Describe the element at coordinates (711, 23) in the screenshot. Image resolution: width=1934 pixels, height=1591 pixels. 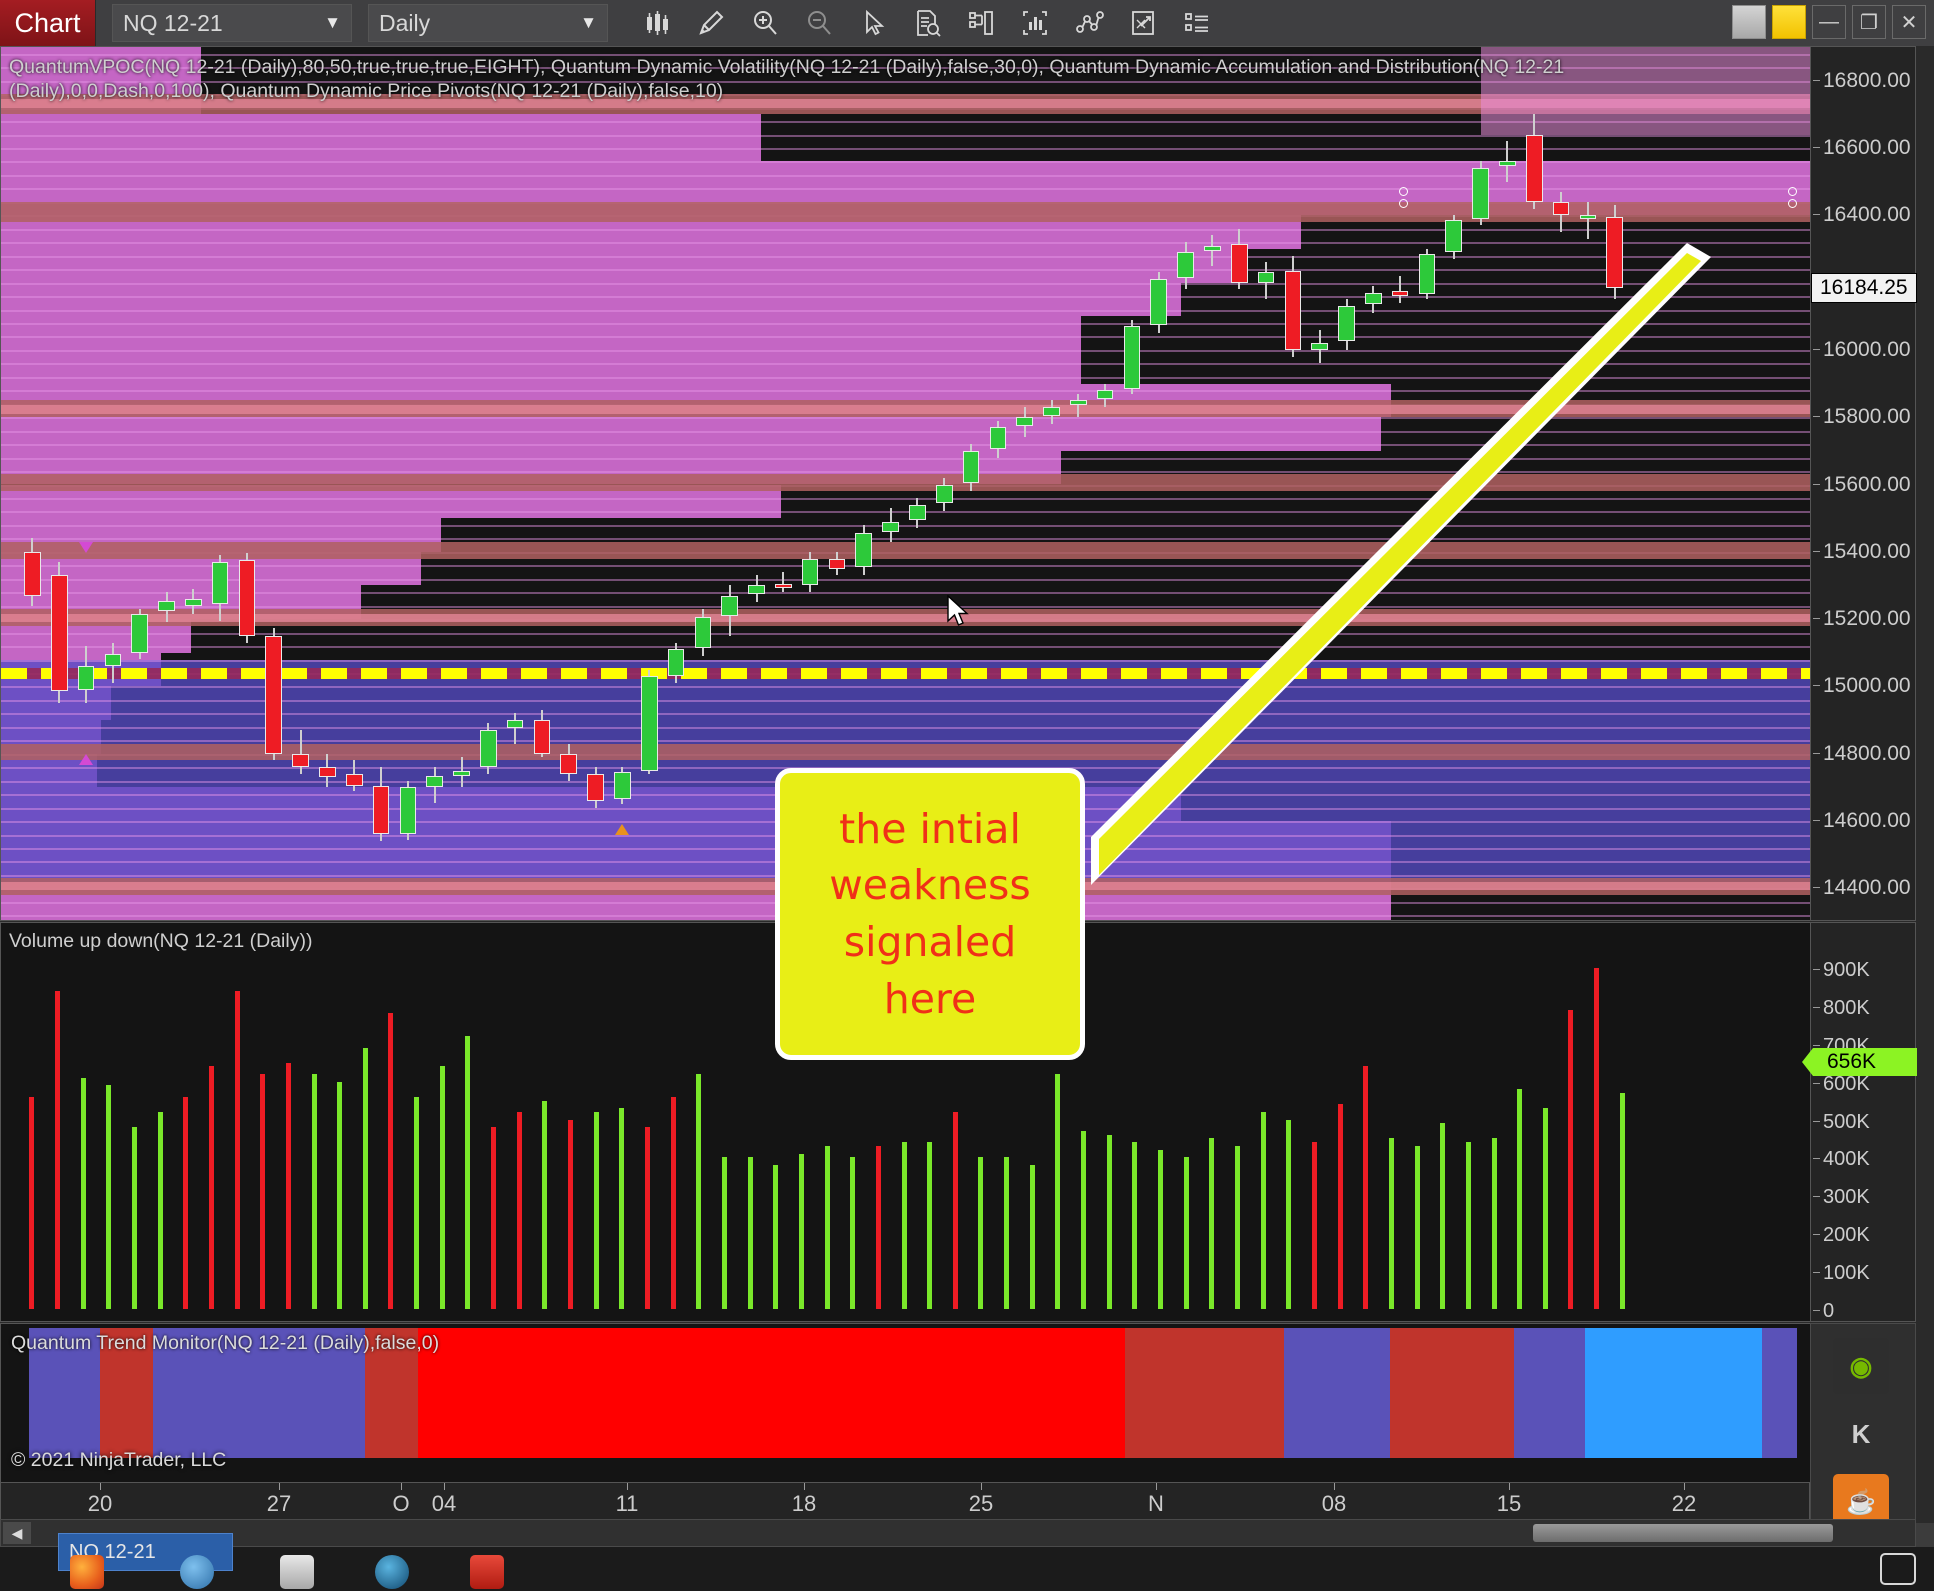
I see `drawing-tools-pencil-icon` at that location.